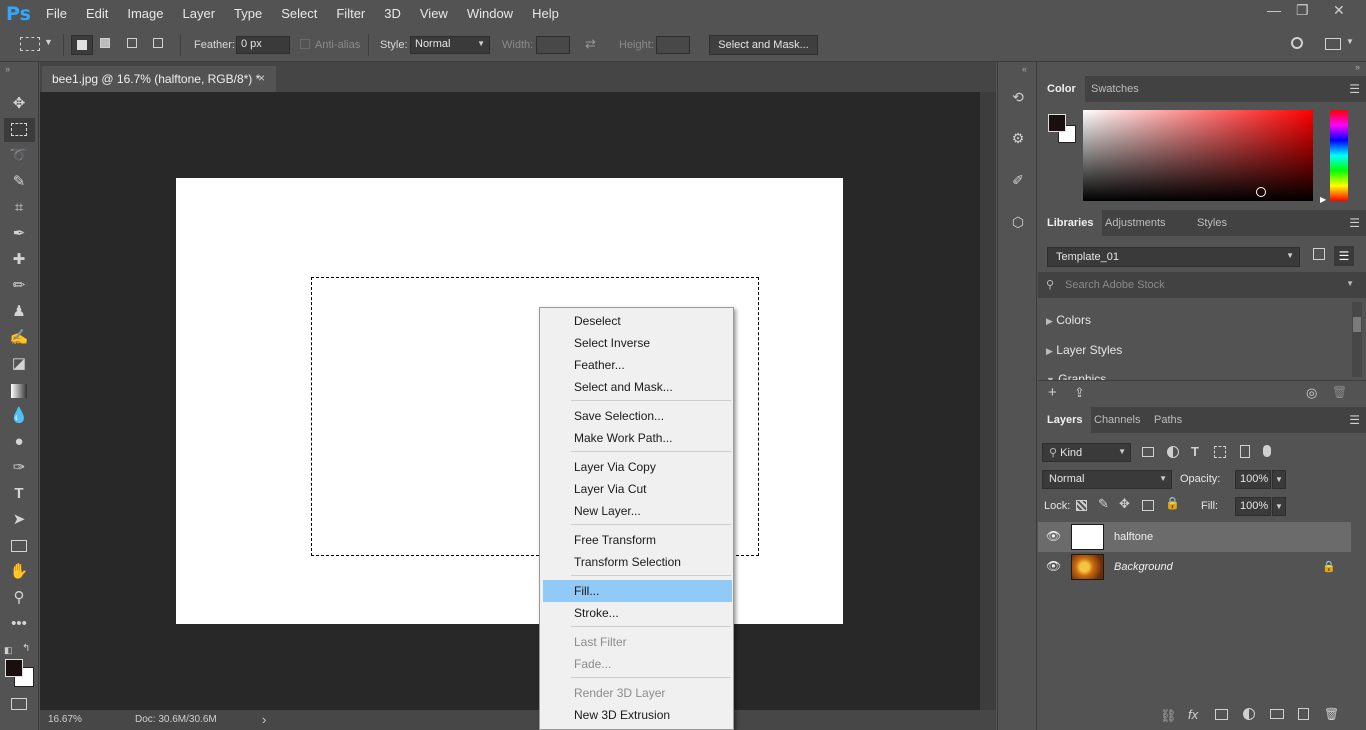 This screenshot has height=730, width=1366. I want to click on stock-search-input: Search Adobe Stock, so click(1115, 285).